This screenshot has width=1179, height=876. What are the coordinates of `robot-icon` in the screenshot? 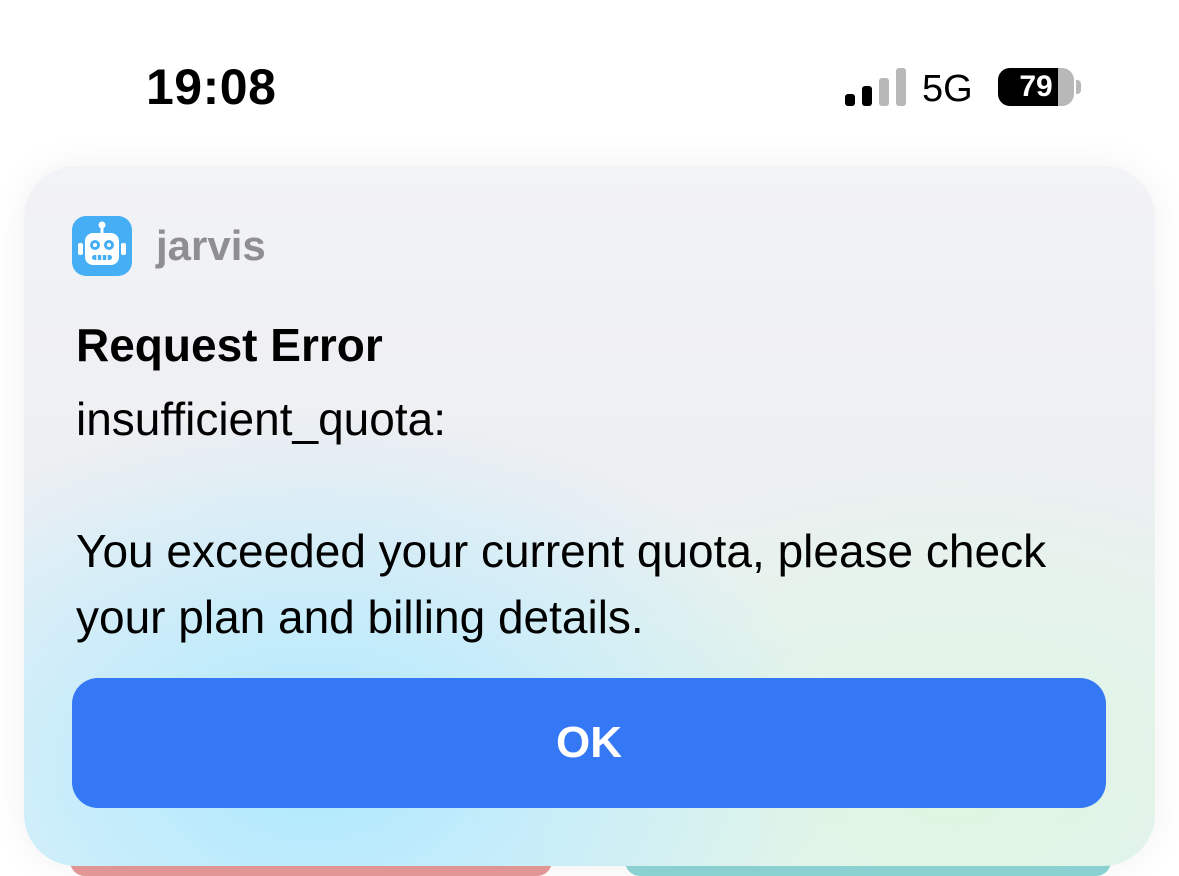 It's located at (102, 246).